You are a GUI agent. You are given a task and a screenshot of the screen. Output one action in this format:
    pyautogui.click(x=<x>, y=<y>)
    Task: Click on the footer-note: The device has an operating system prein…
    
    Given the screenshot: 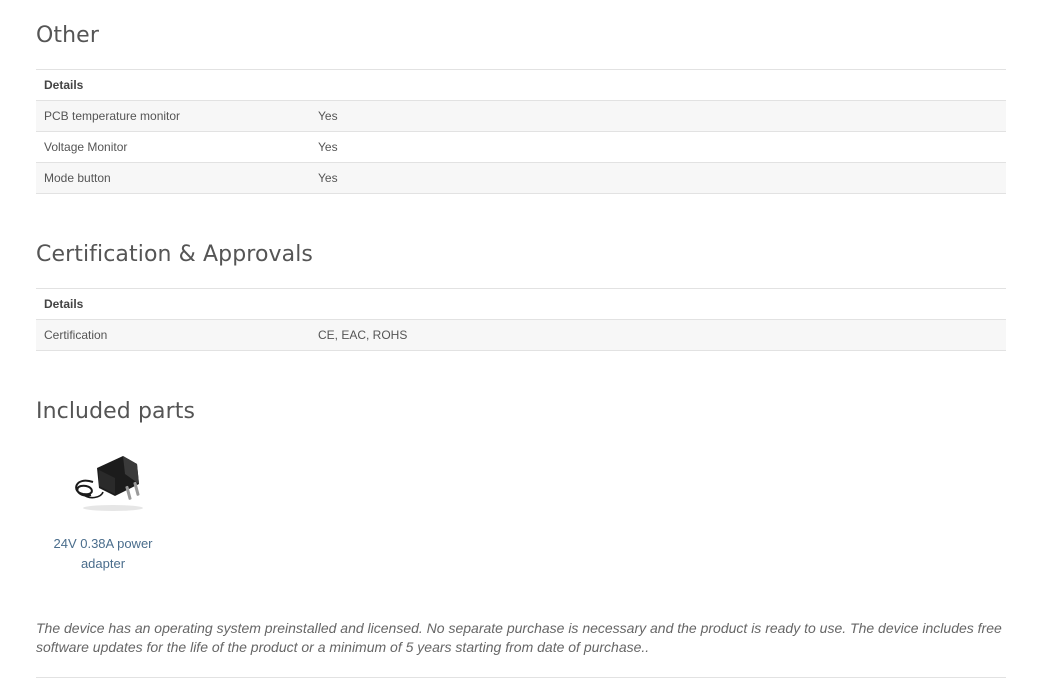 What is the action you would take?
    pyautogui.click(x=519, y=637)
    